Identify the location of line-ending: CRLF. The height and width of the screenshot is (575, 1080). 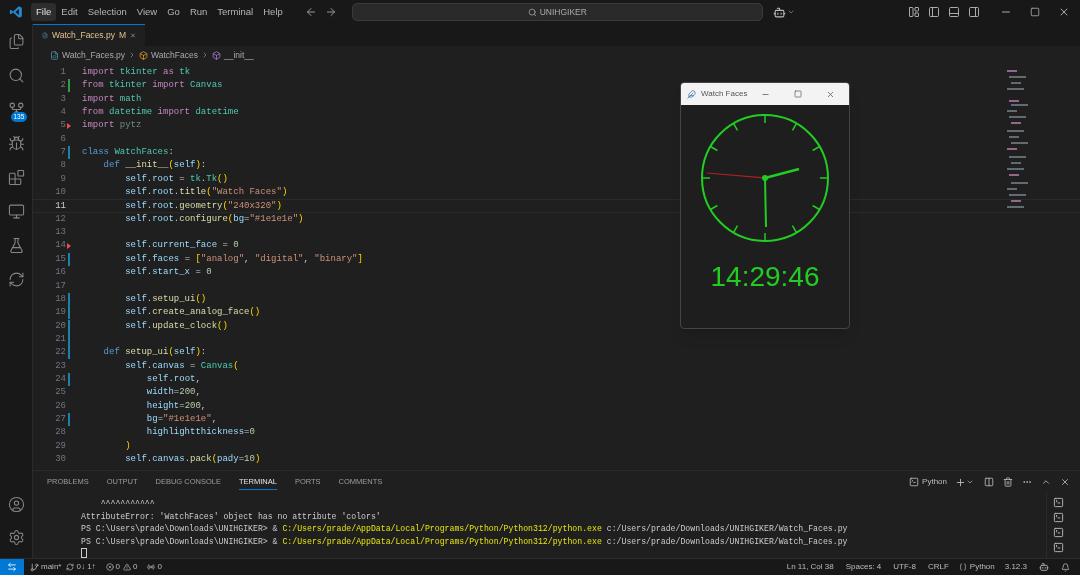
(938, 567).